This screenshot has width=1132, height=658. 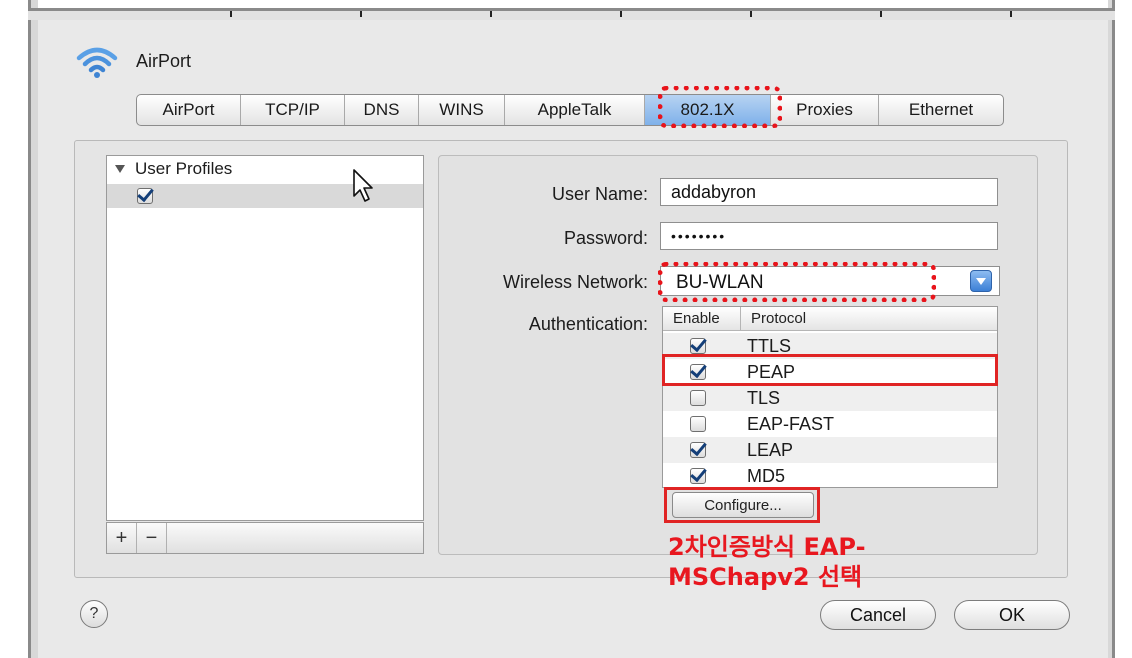 I want to click on password-label: Password:, so click(x=605, y=238).